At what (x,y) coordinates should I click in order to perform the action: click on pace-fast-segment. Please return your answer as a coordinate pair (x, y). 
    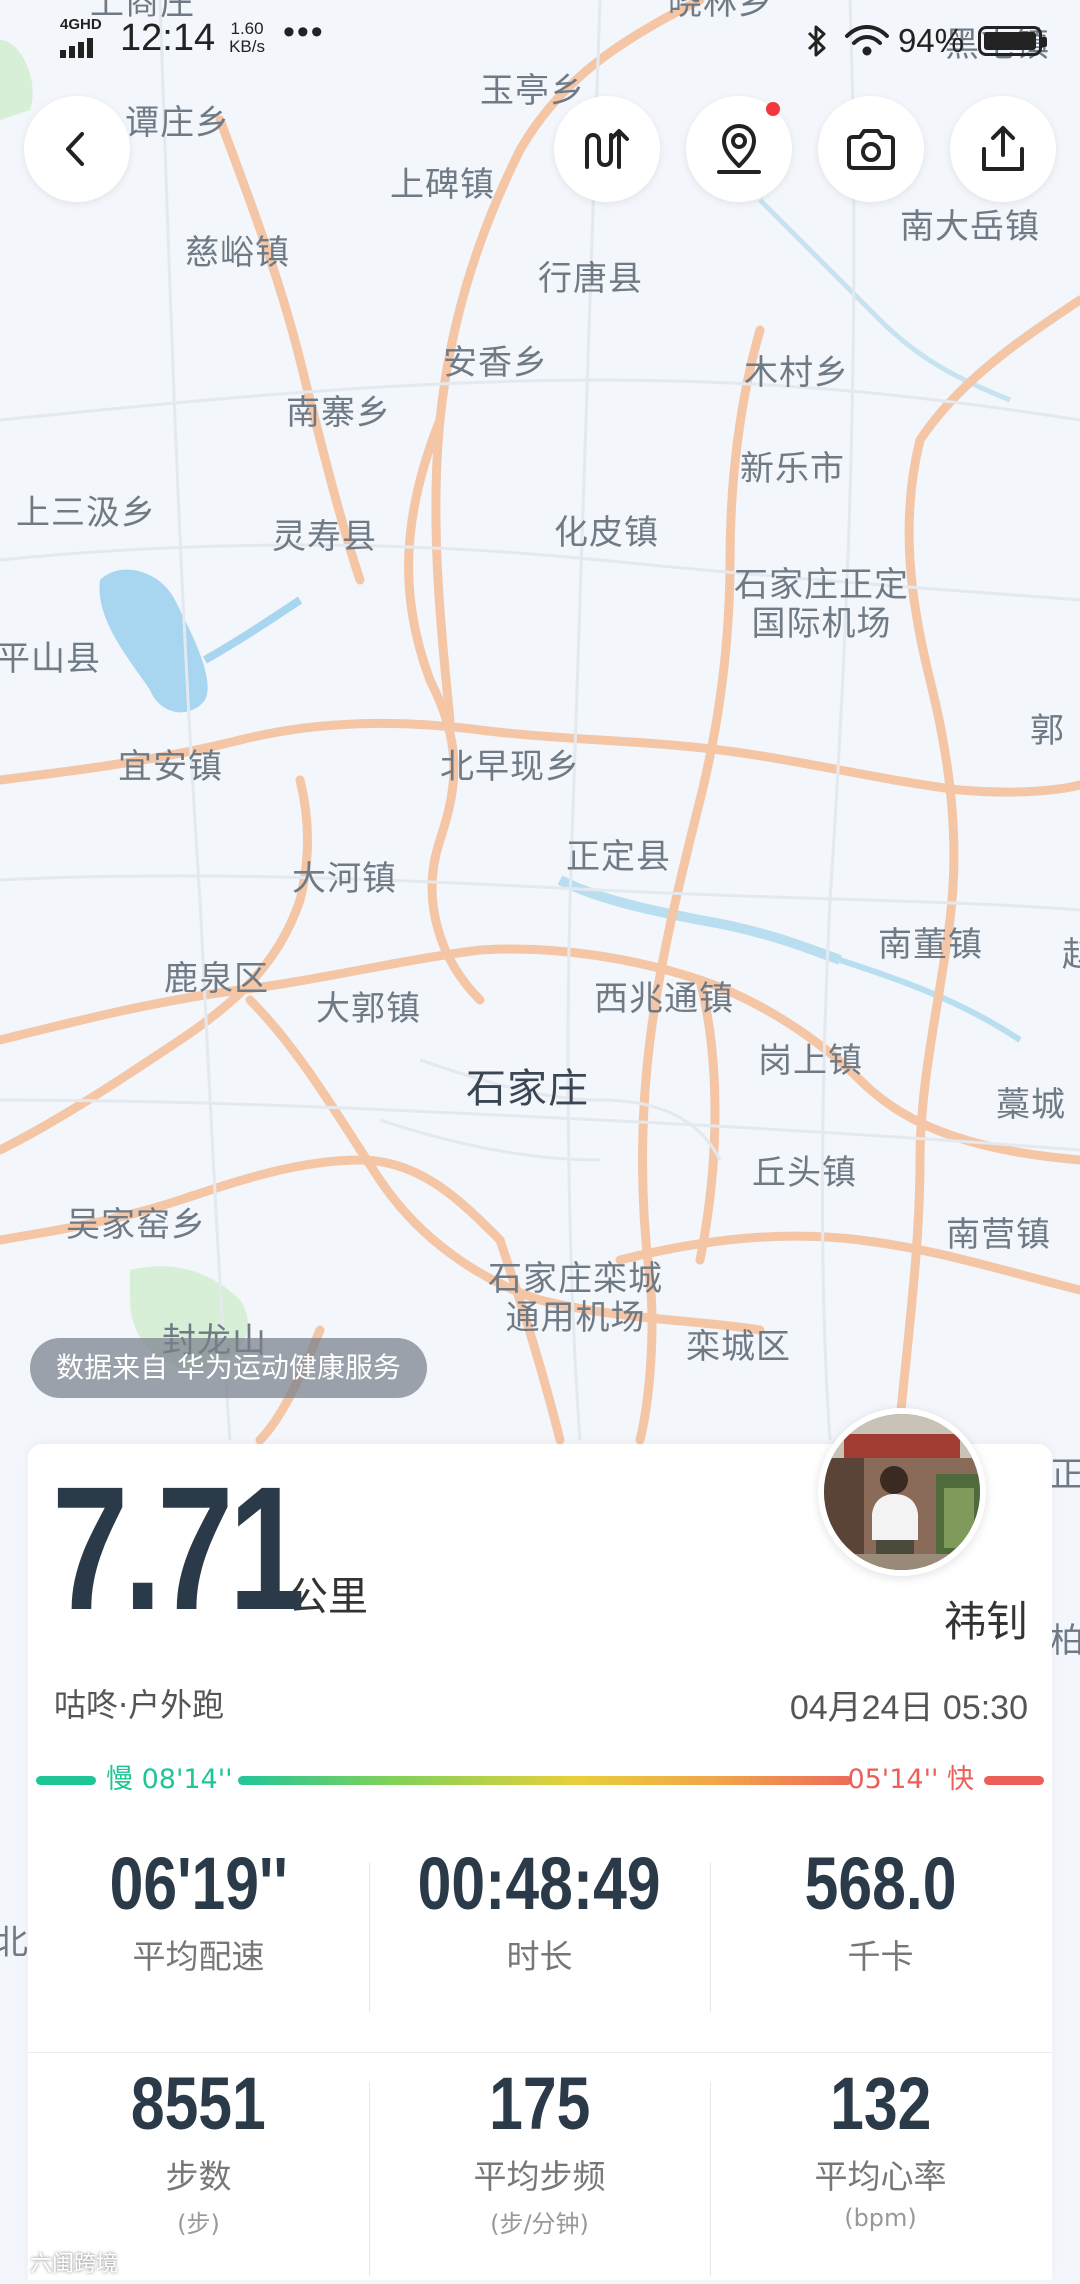
    Looking at the image, I should click on (1014, 1780).